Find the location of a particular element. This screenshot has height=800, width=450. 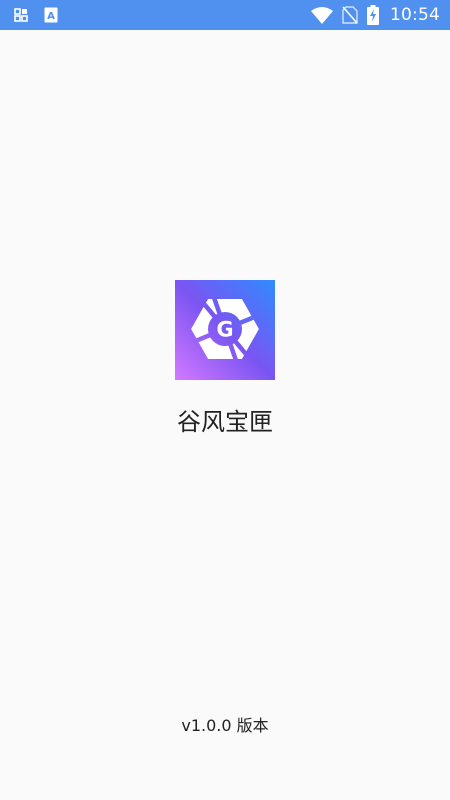

camera-aperture-g-logo-icon: G is located at coordinates (225, 330).